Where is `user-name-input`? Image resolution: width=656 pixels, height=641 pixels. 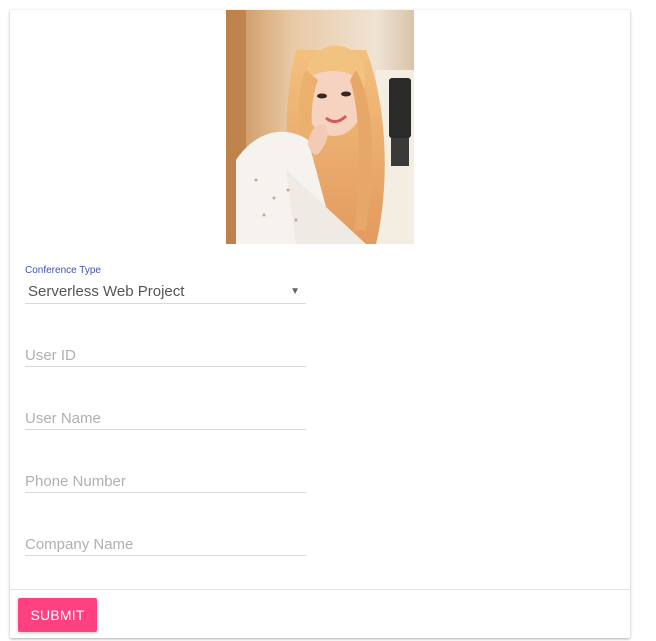
user-name-input is located at coordinates (165, 418).